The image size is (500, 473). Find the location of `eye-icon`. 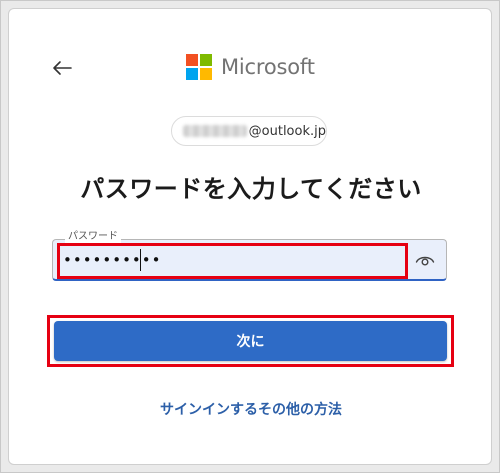

eye-icon is located at coordinates (425, 261).